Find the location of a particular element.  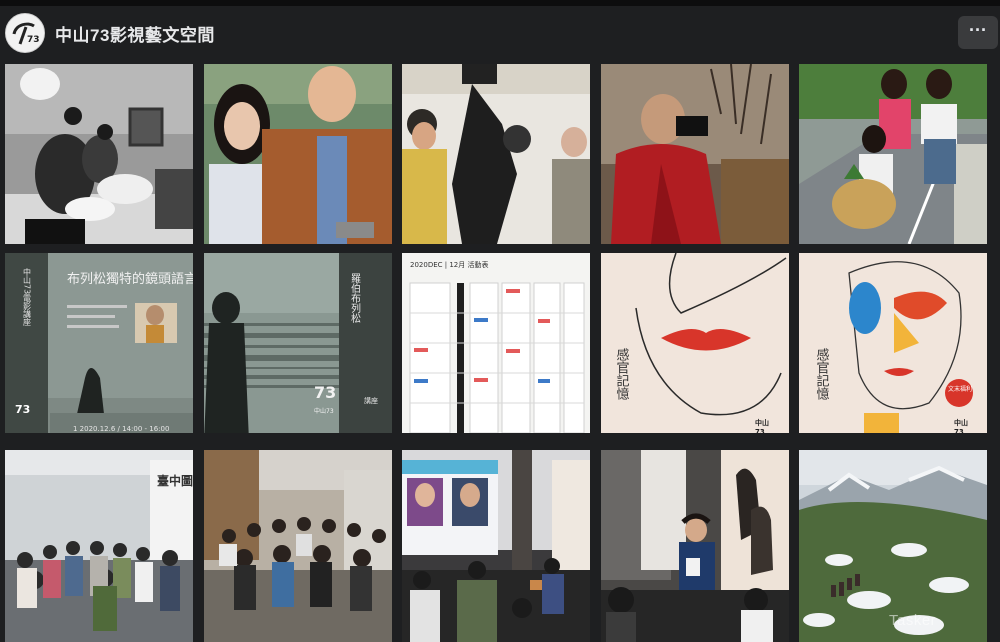

couple-portrait-photo is located at coordinates (298, 154).